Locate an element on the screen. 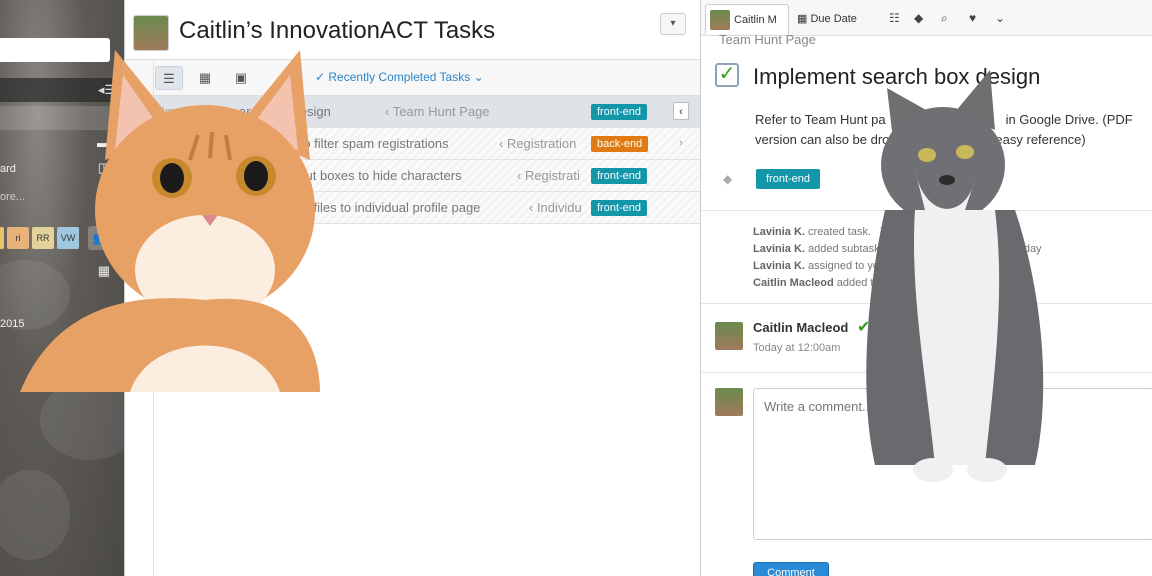 The image size is (1152, 576). due-date-button: ▦ Due Date is located at coordinates (827, 18).